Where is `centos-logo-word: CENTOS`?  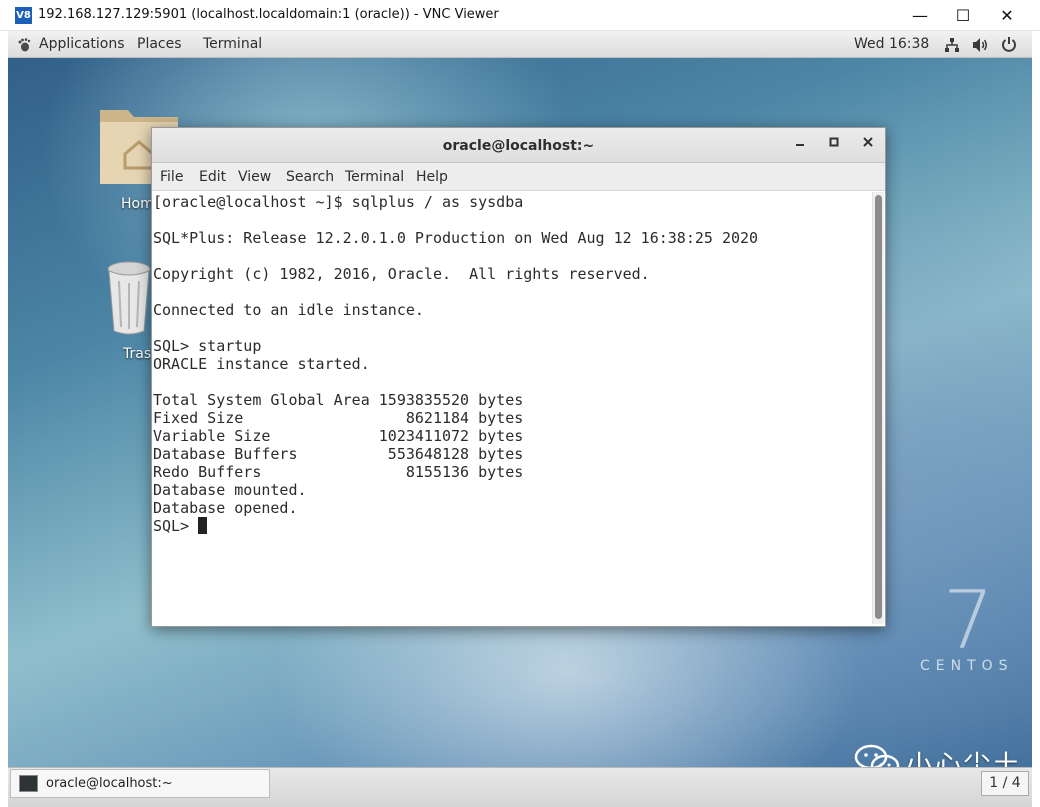 centos-logo-word: CENTOS is located at coordinates (967, 666).